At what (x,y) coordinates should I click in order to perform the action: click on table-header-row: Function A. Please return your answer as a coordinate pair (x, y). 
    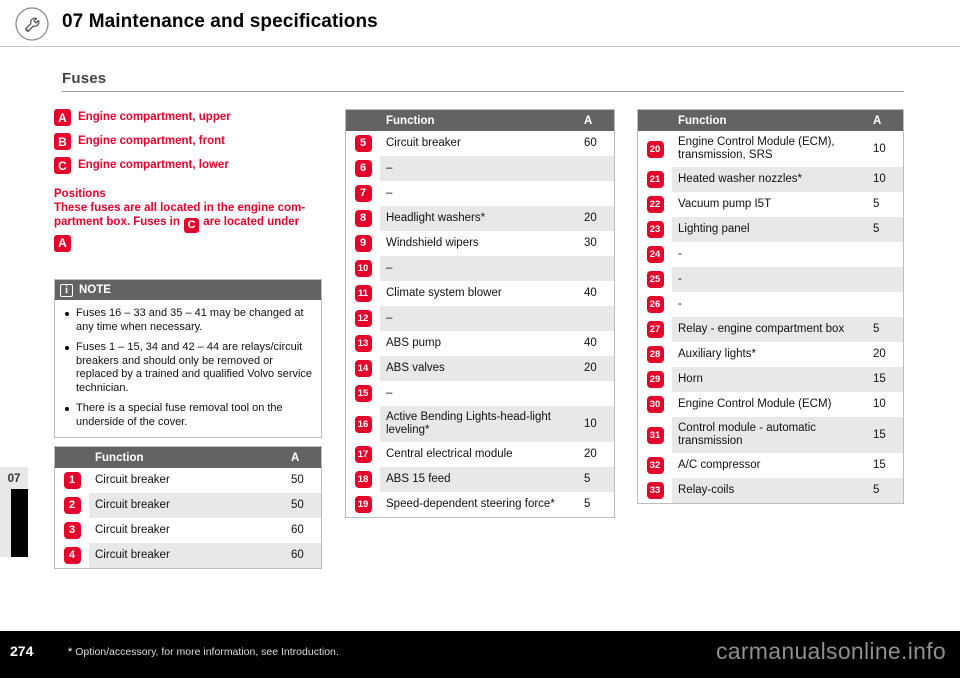
    Looking at the image, I should click on (188, 457).